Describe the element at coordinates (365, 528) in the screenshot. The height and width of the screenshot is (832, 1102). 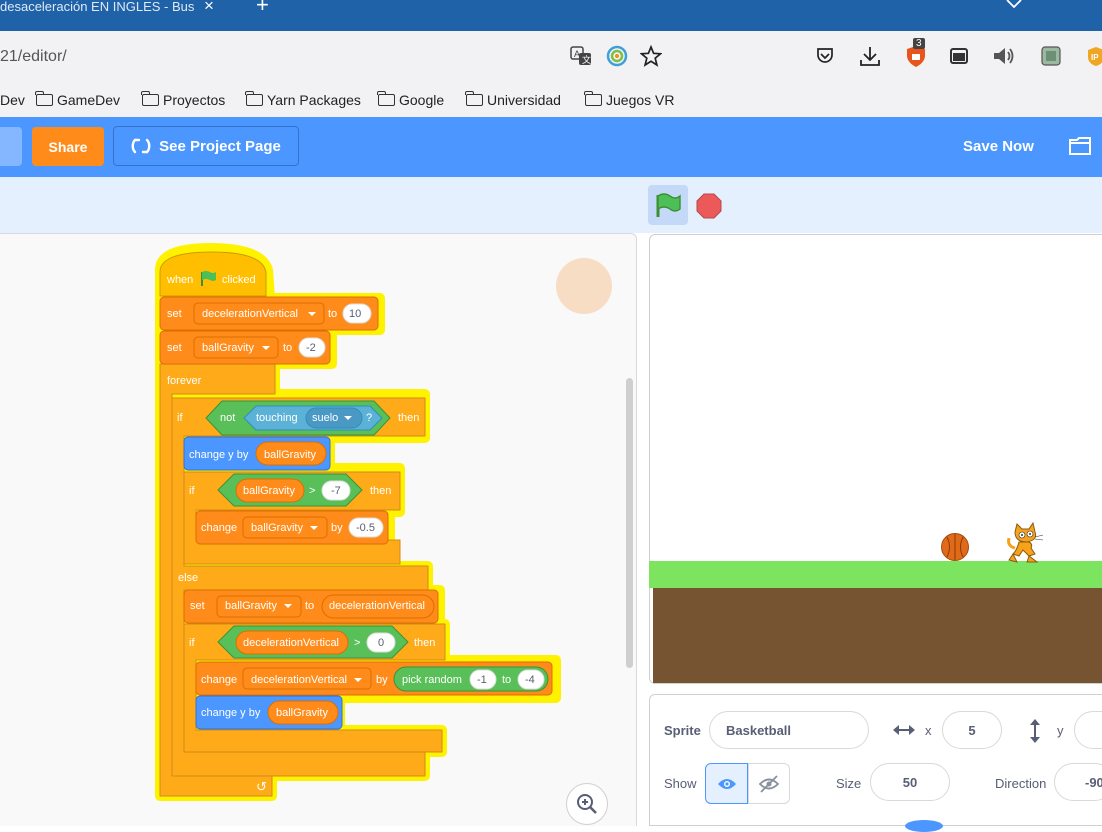
I see `number-value: -0.5` at that location.